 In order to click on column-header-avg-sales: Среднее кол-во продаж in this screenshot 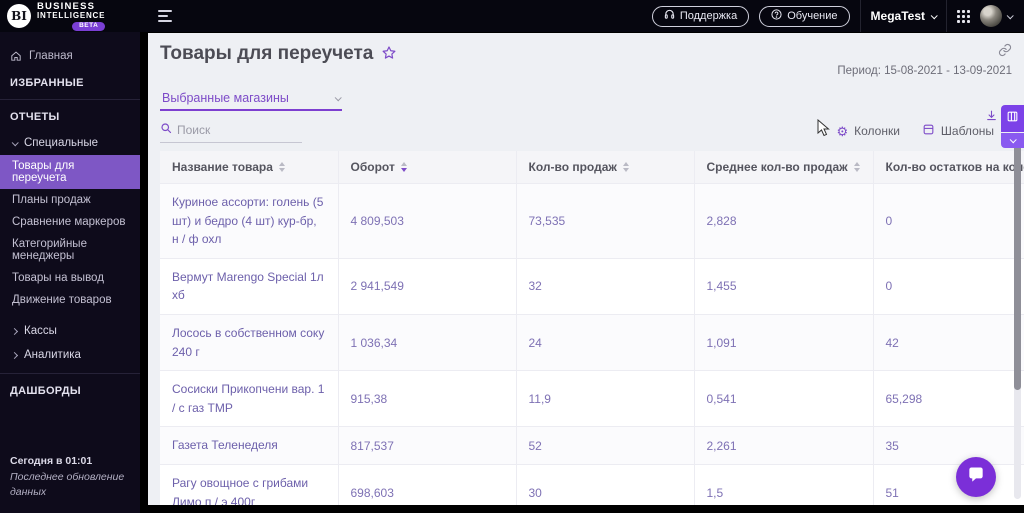, I will do `click(784, 167)`.